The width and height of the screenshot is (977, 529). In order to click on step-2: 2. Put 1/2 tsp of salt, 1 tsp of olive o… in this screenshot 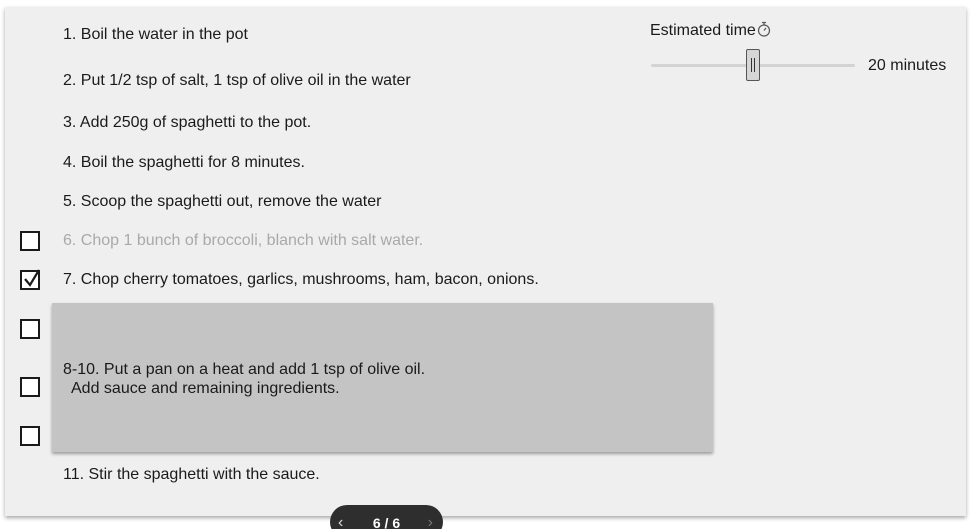, I will do `click(237, 80)`.